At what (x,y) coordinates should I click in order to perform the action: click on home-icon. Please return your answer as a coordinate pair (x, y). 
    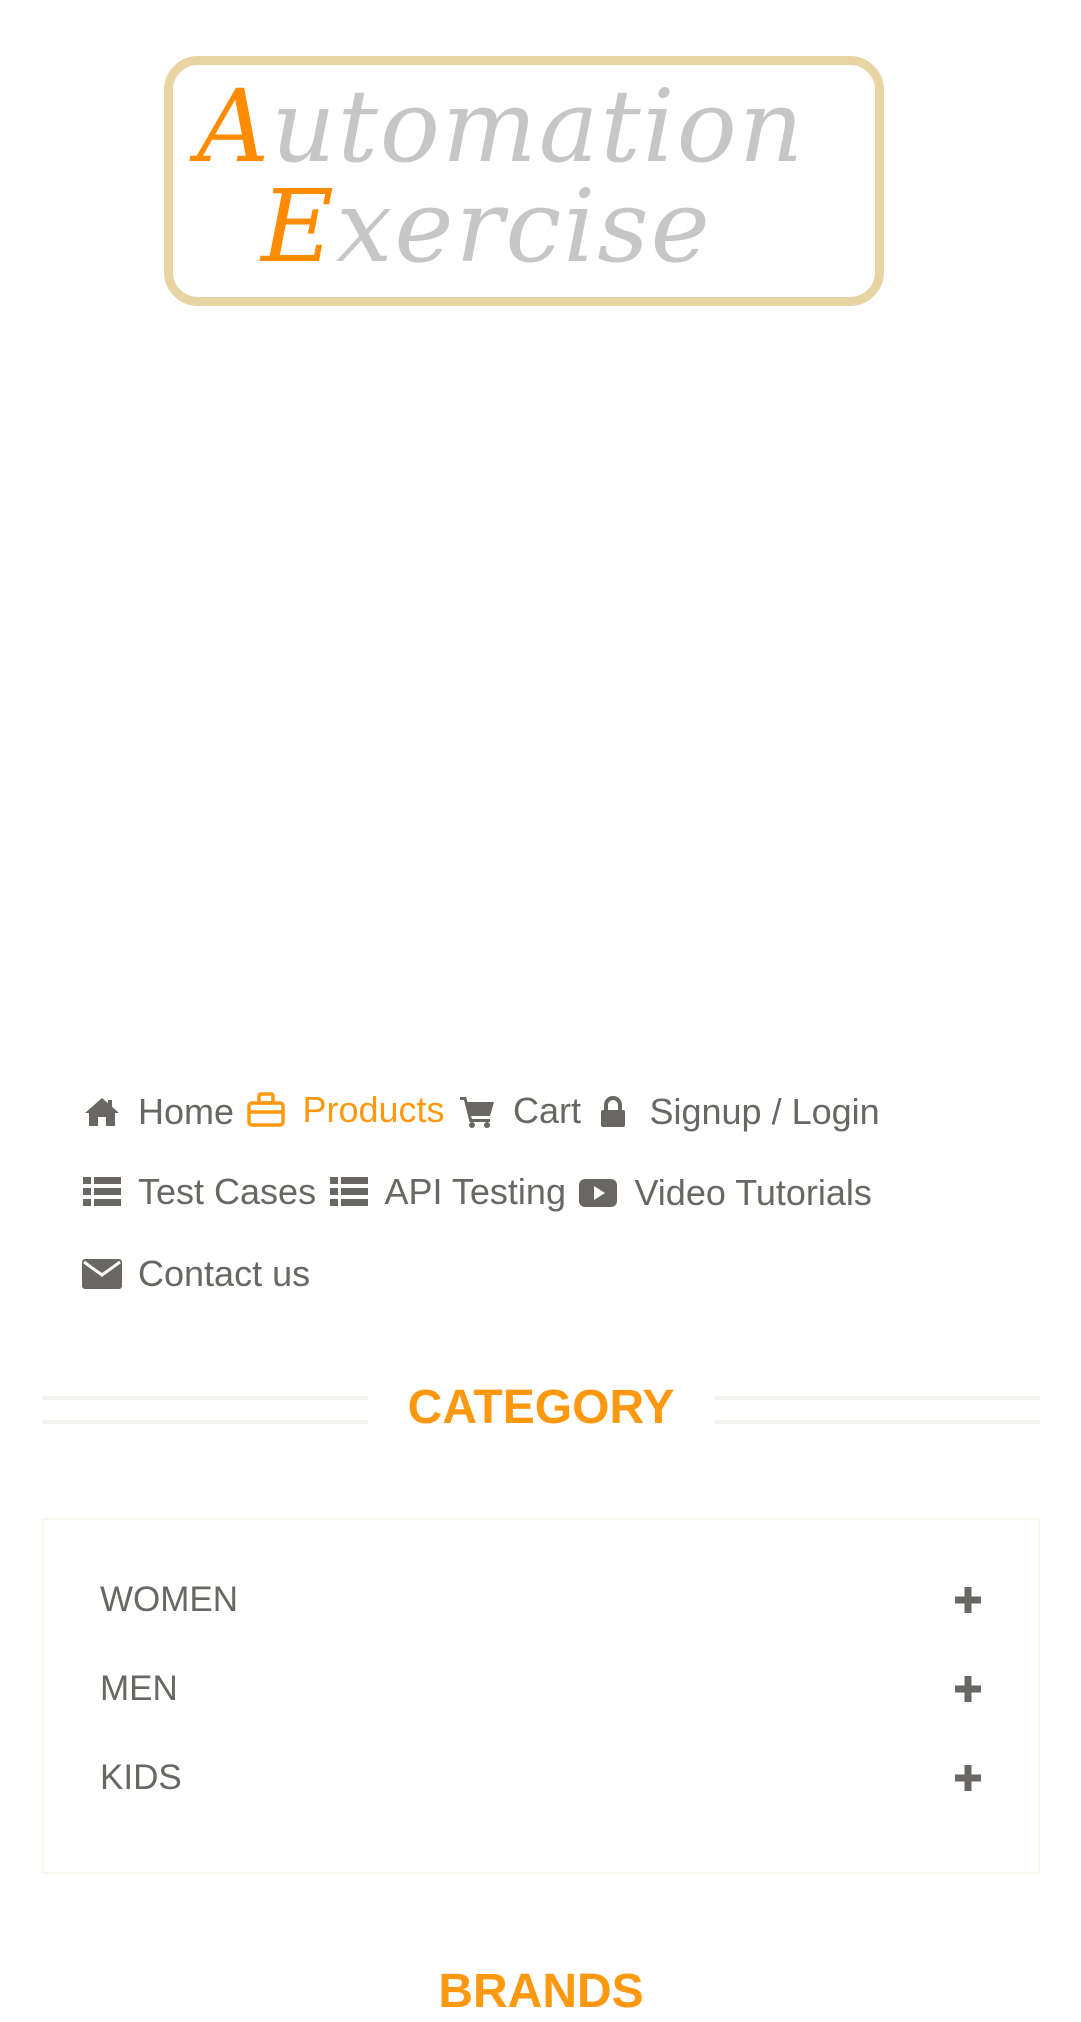
    Looking at the image, I should click on (102, 1112).